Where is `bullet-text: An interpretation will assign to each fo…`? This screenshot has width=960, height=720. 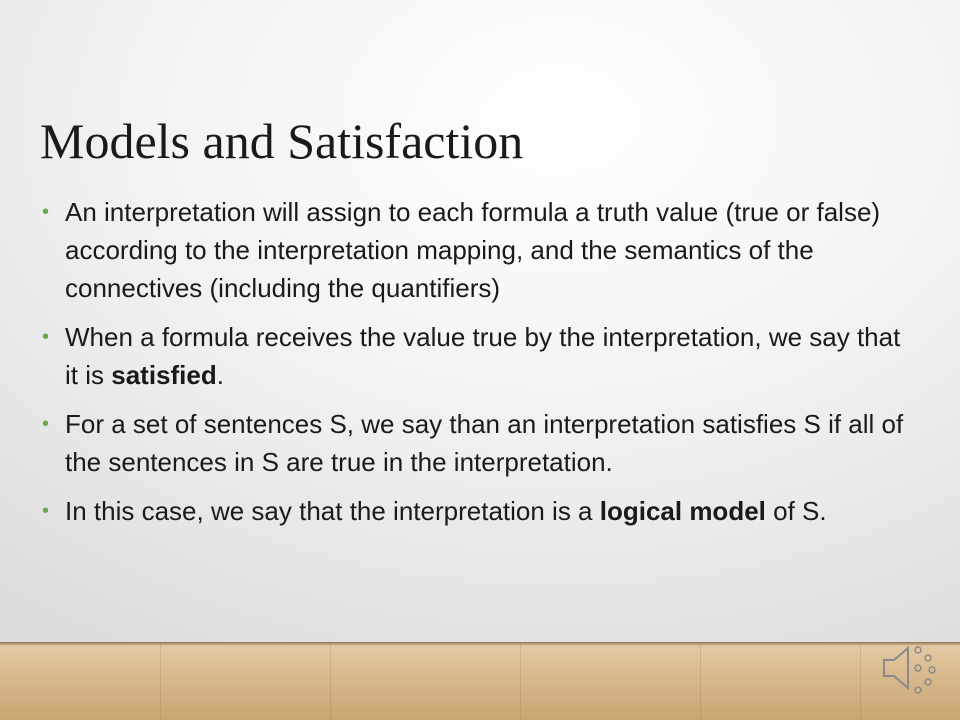
bullet-text: An interpretation will assign to each fo… is located at coordinates (473, 250).